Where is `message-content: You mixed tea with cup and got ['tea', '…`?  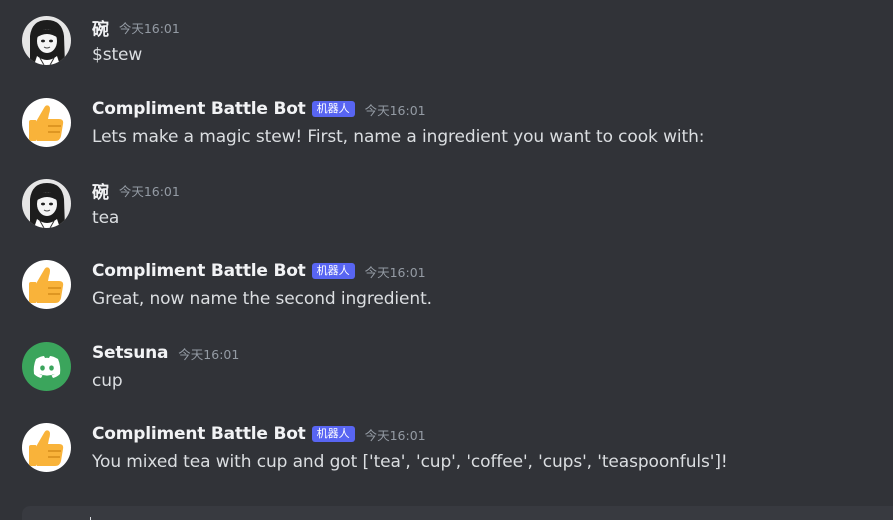
message-content: You mixed tea with cup and got ['tea', '… is located at coordinates (410, 462).